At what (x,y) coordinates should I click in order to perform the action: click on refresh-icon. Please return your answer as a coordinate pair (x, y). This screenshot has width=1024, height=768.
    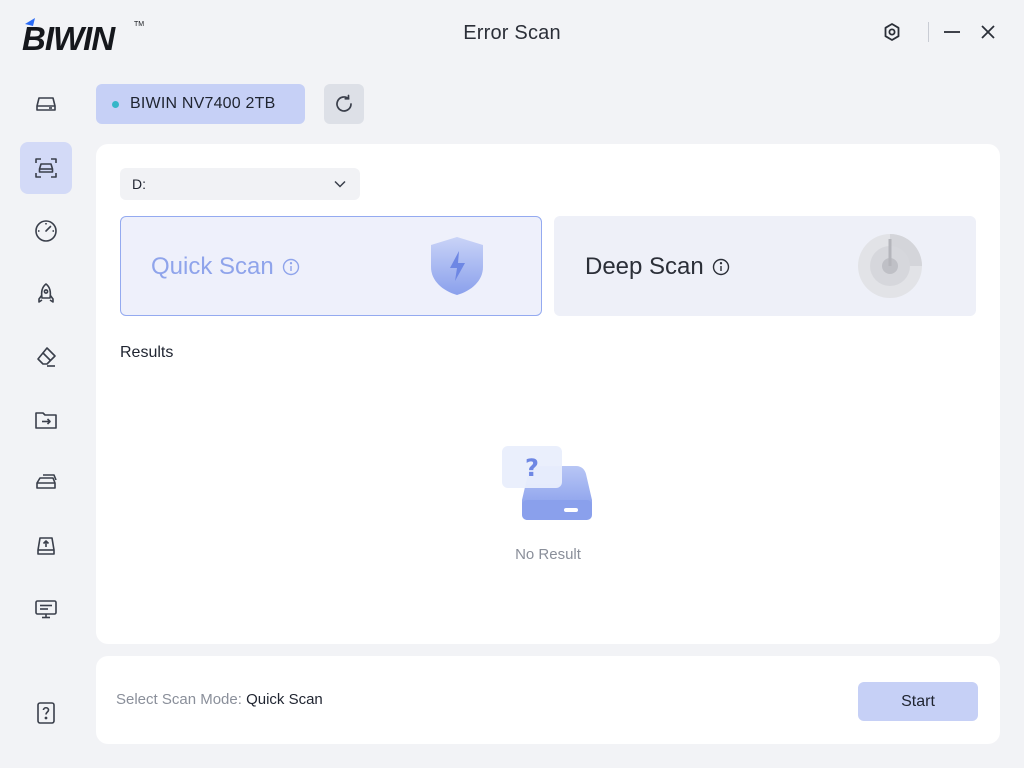
    Looking at the image, I should click on (344, 103).